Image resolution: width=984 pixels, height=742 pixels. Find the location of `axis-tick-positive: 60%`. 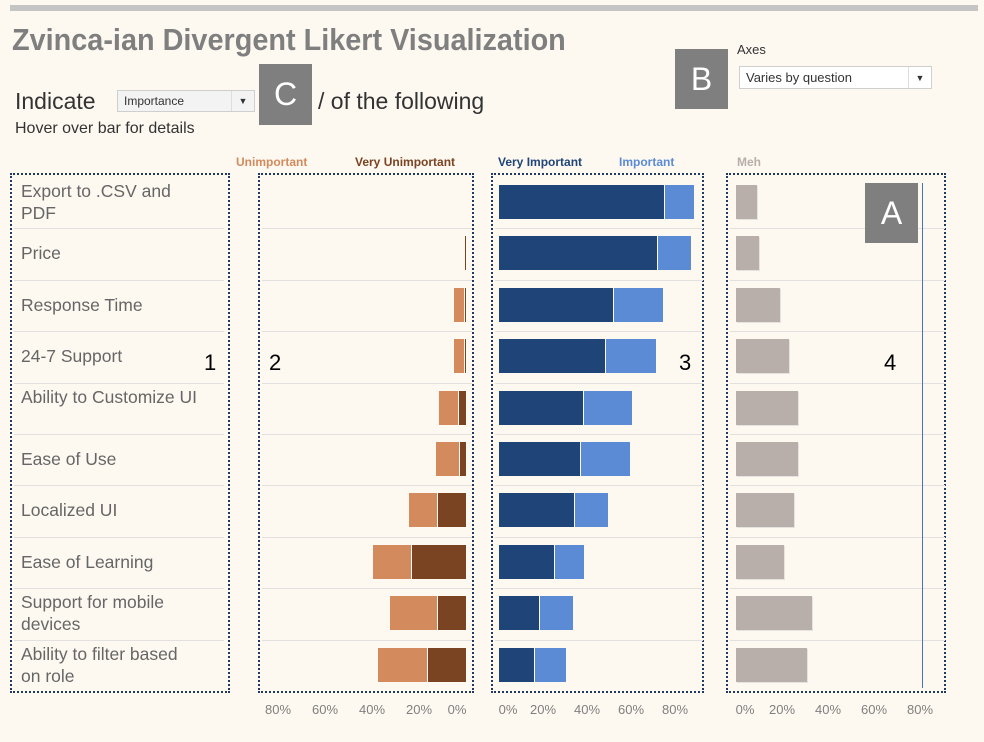

axis-tick-positive: 60% is located at coordinates (631, 709).